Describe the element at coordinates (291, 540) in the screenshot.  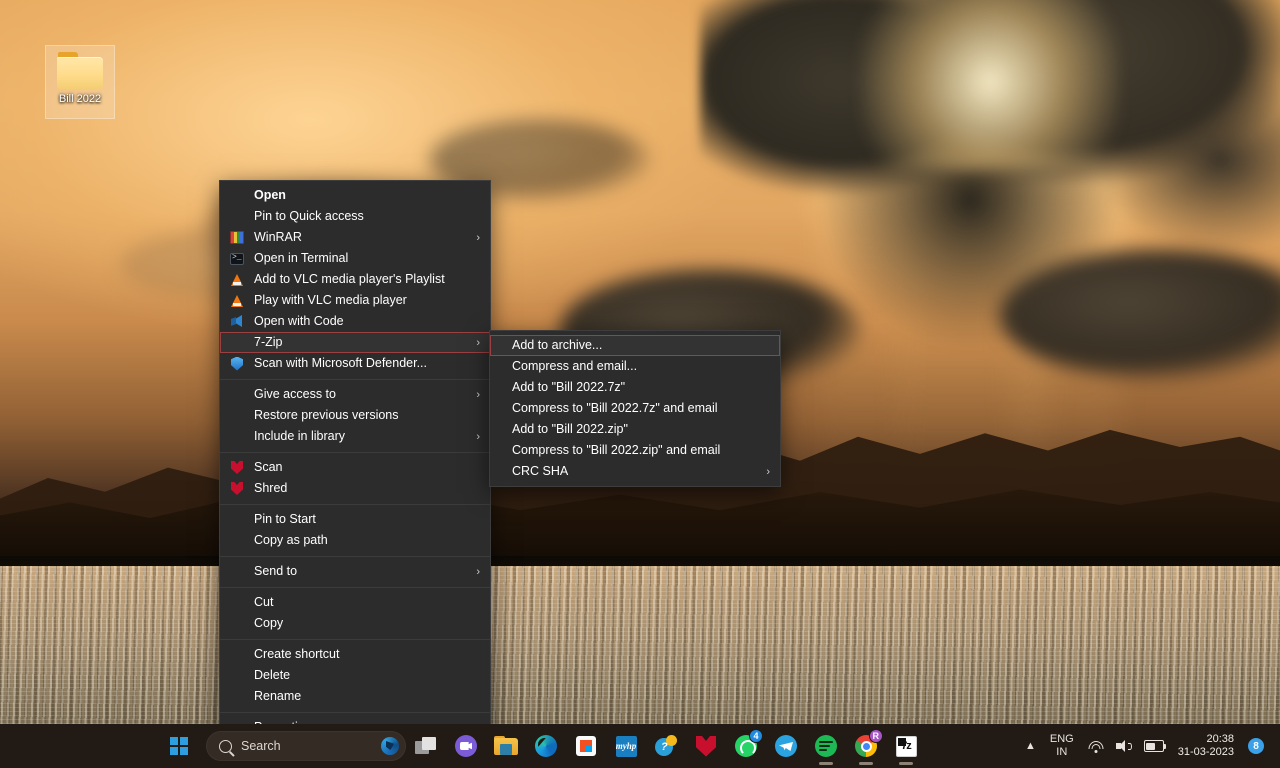
I see `menu-item-label: Copy as path` at that location.